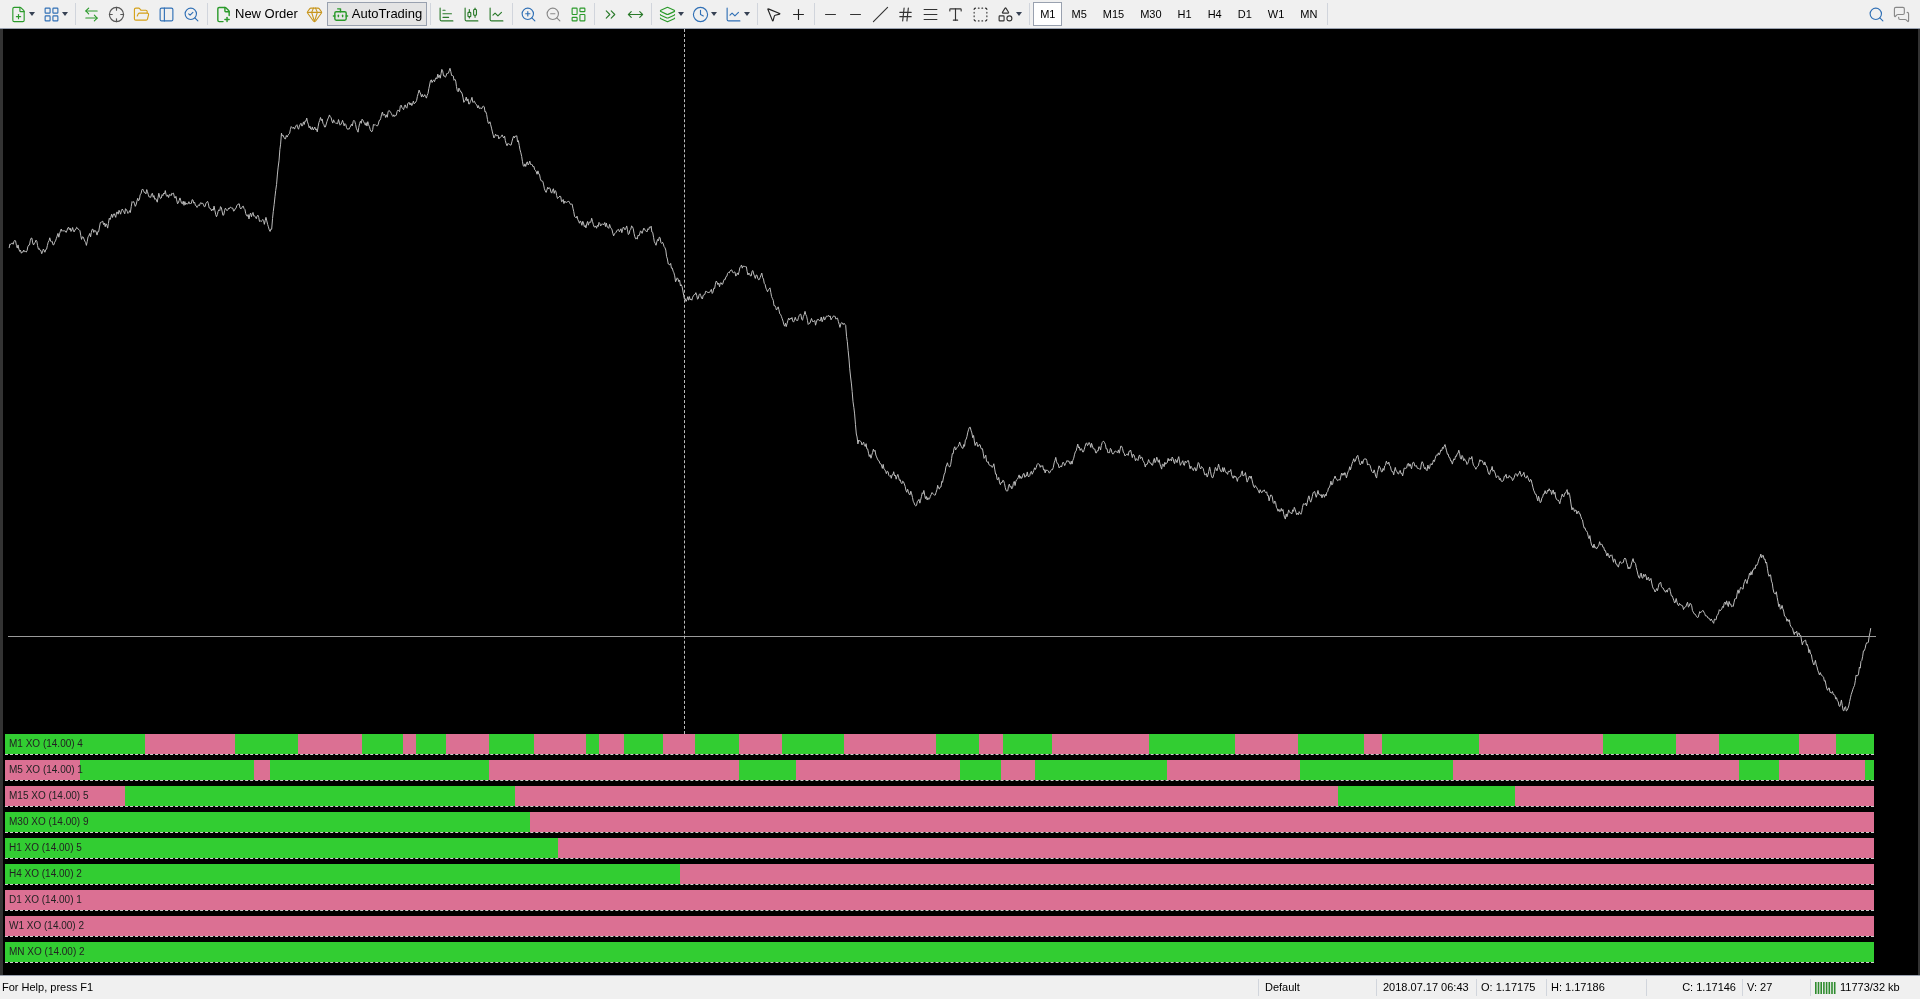  What do you see at coordinates (47, 926) in the screenshot?
I see `indicator-label: W1 XO (14.00) 2` at bounding box center [47, 926].